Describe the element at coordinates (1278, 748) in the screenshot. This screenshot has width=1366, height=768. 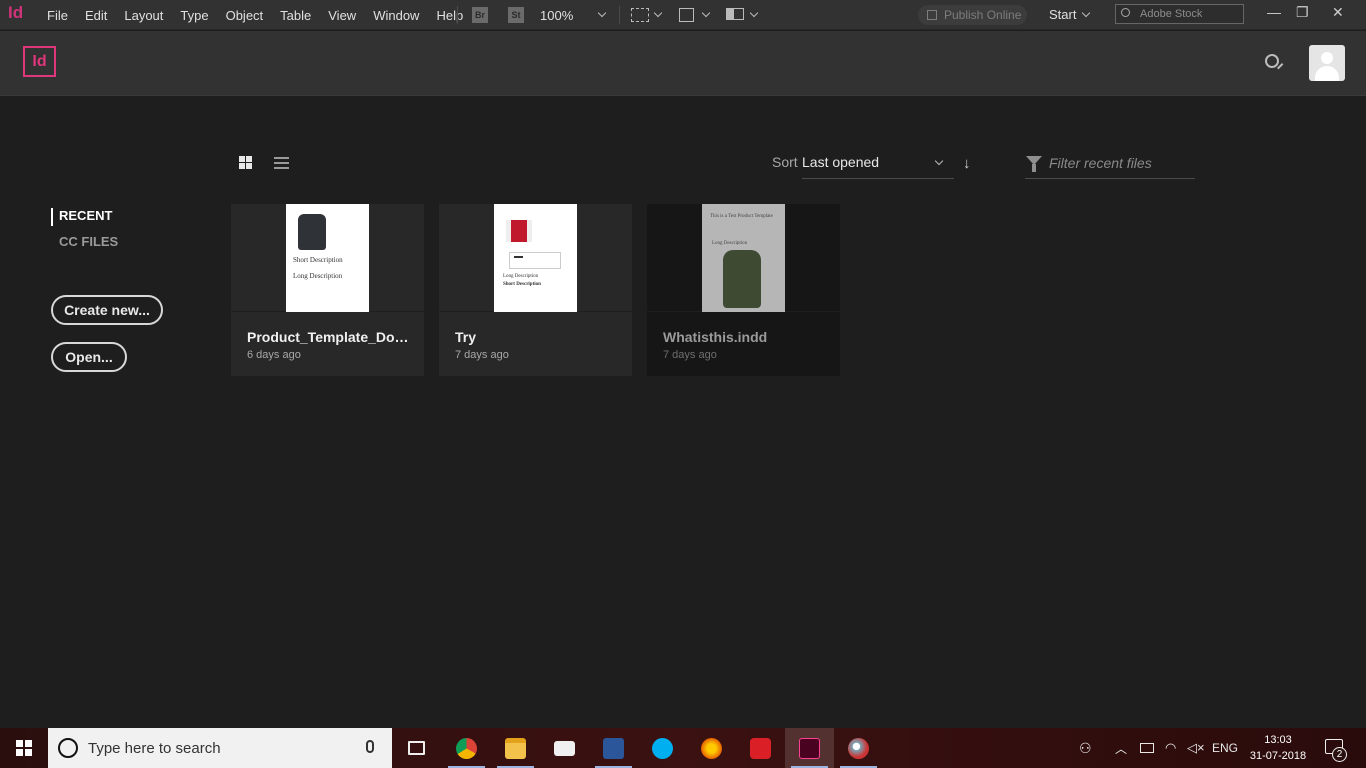
I see `system-clock: 13:03 31-07-2018` at that location.